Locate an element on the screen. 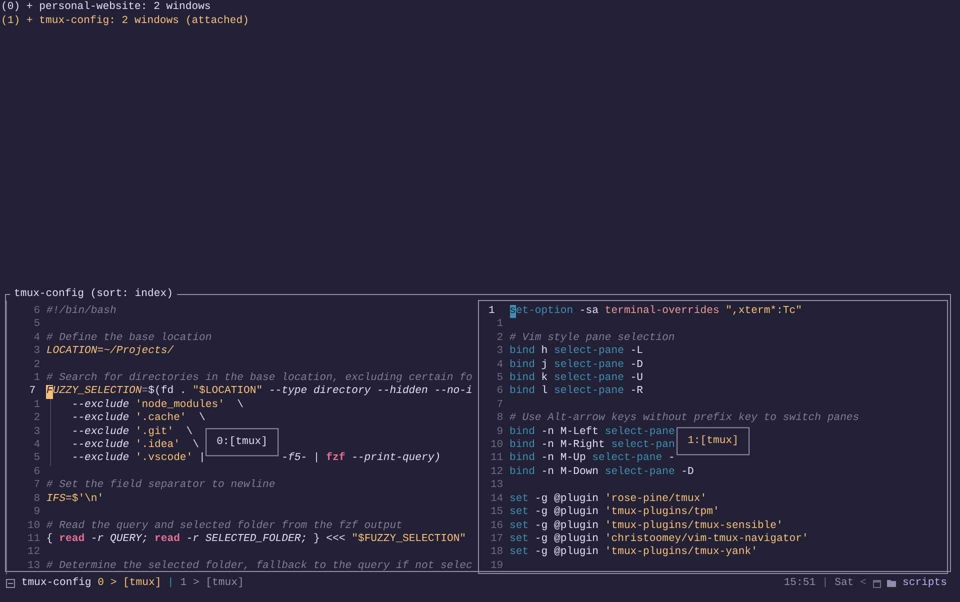 This screenshot has height=602, width=960. line-number: 18 is located at coordinates (497, 553).